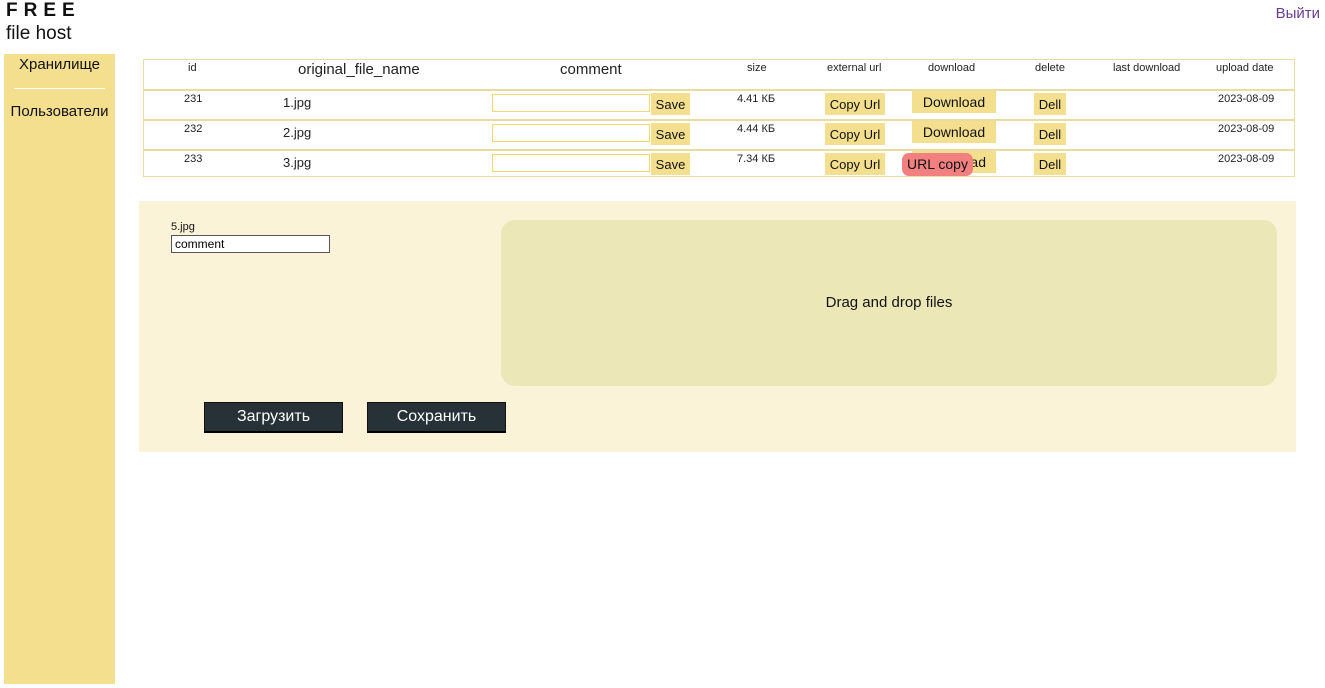  I want to click on upload-comment-input, so click(250, 244).